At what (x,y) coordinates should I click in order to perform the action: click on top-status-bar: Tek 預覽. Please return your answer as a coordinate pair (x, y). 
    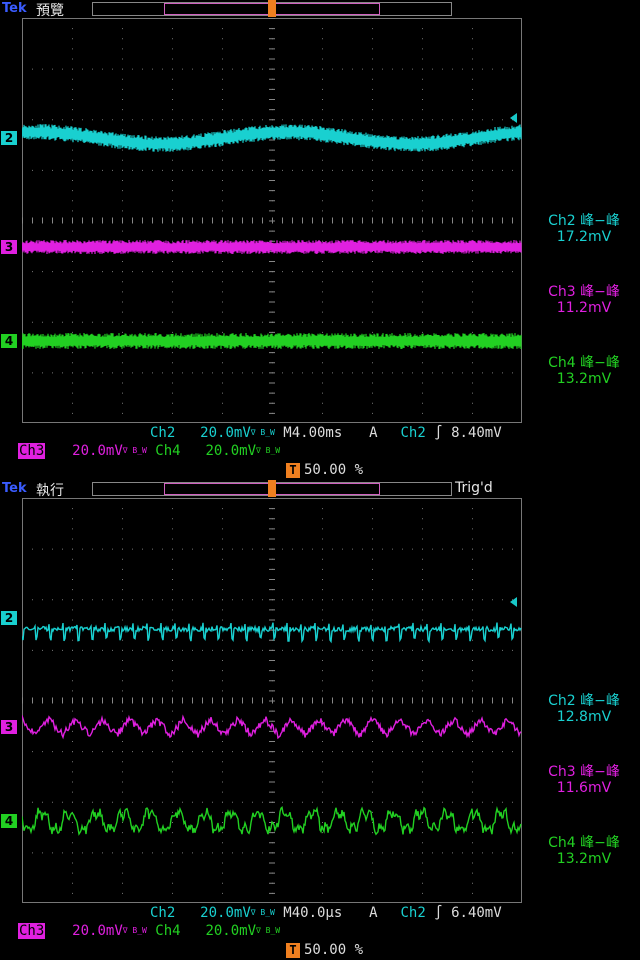
    Looking at the image, I should click on (320, 9).